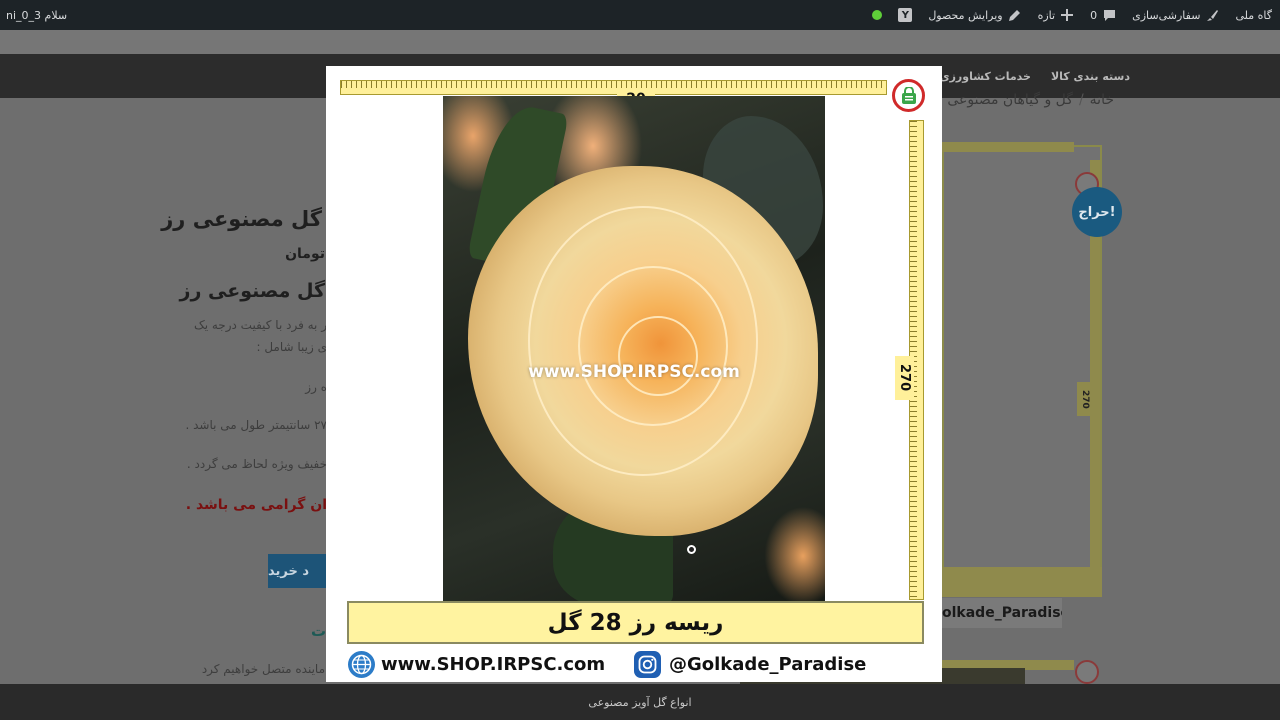 The image size is (1280, 720). What do you see at coordinates (1097, 212) in the screenshot?
I see `sale-badge: حراج!` at bounding box center [1097, 212].